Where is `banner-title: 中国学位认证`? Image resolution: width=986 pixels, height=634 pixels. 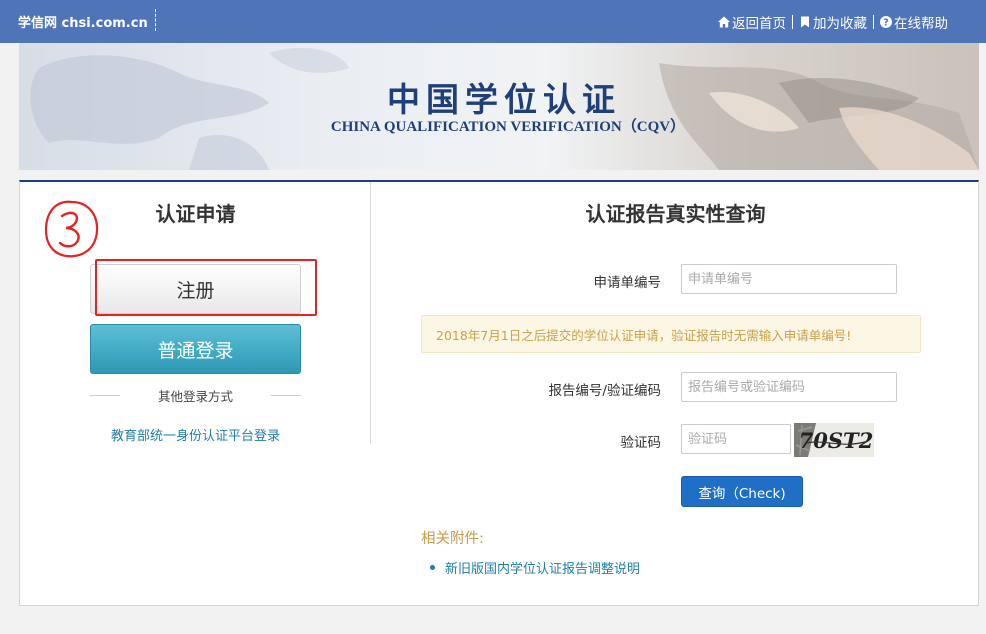
banner-title: 中国学位认证 is located at coordinates (504, 99).